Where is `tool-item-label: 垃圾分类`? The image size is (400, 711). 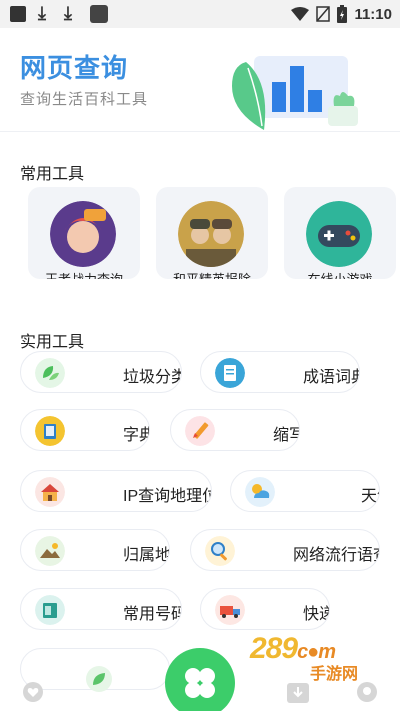 tool-item-label: 垃圾分类 is located at coordinates (152, 377).